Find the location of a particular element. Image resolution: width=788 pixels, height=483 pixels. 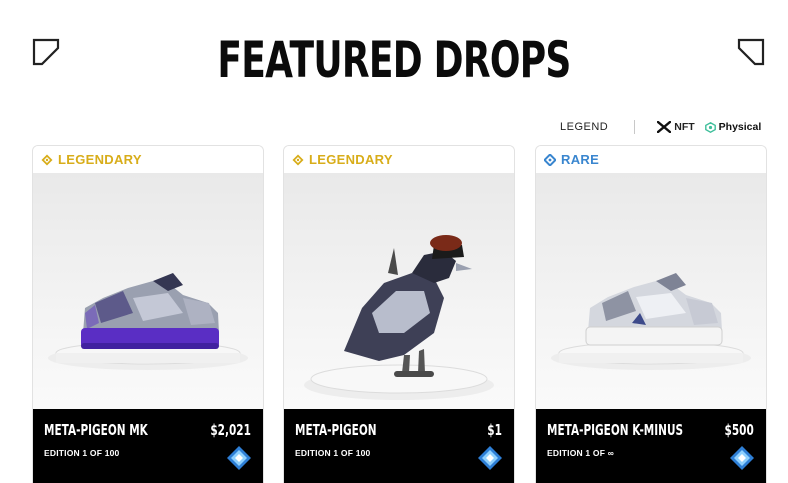

legend-physical: Physical is located at coordinates (733, 127).